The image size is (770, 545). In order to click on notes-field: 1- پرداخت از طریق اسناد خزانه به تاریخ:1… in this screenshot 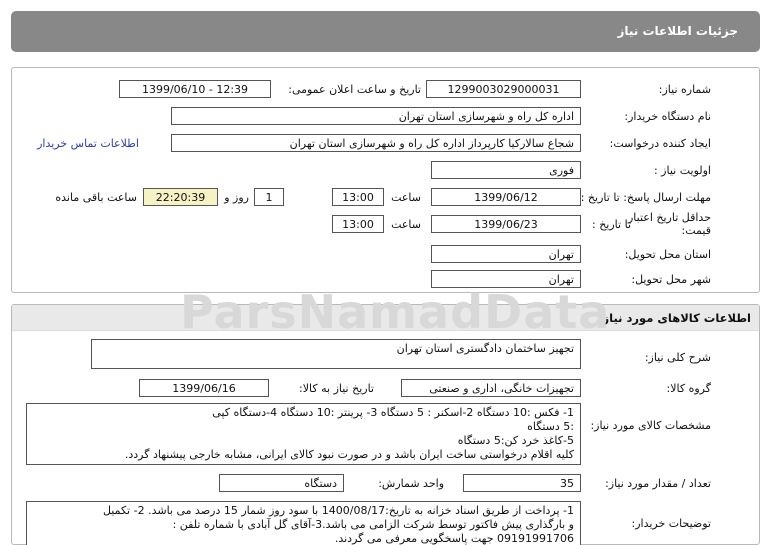, I will do `click(303, 523)`.